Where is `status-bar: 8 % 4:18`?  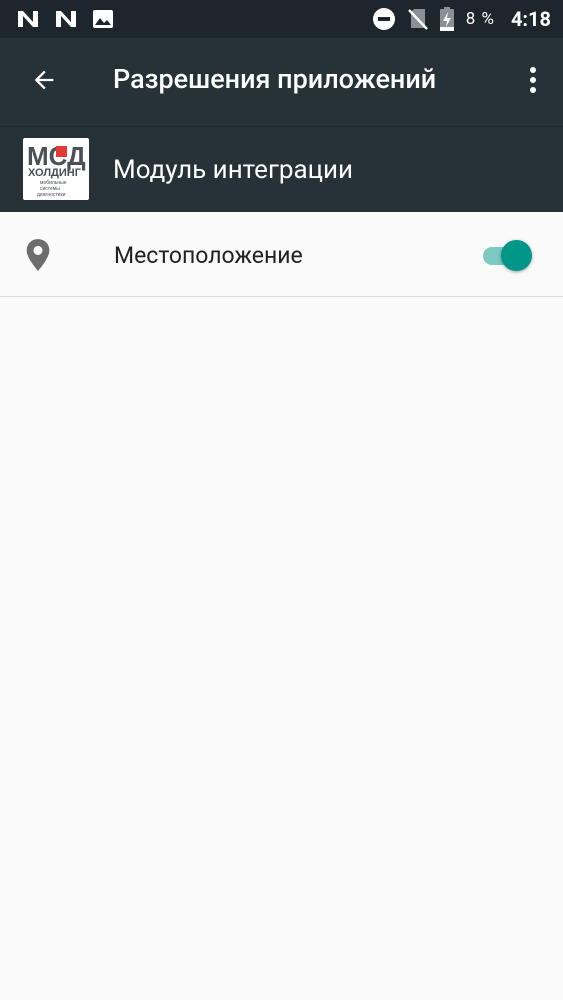
status-bar: 8 % 4:18 is located at coordinates (281, 19).